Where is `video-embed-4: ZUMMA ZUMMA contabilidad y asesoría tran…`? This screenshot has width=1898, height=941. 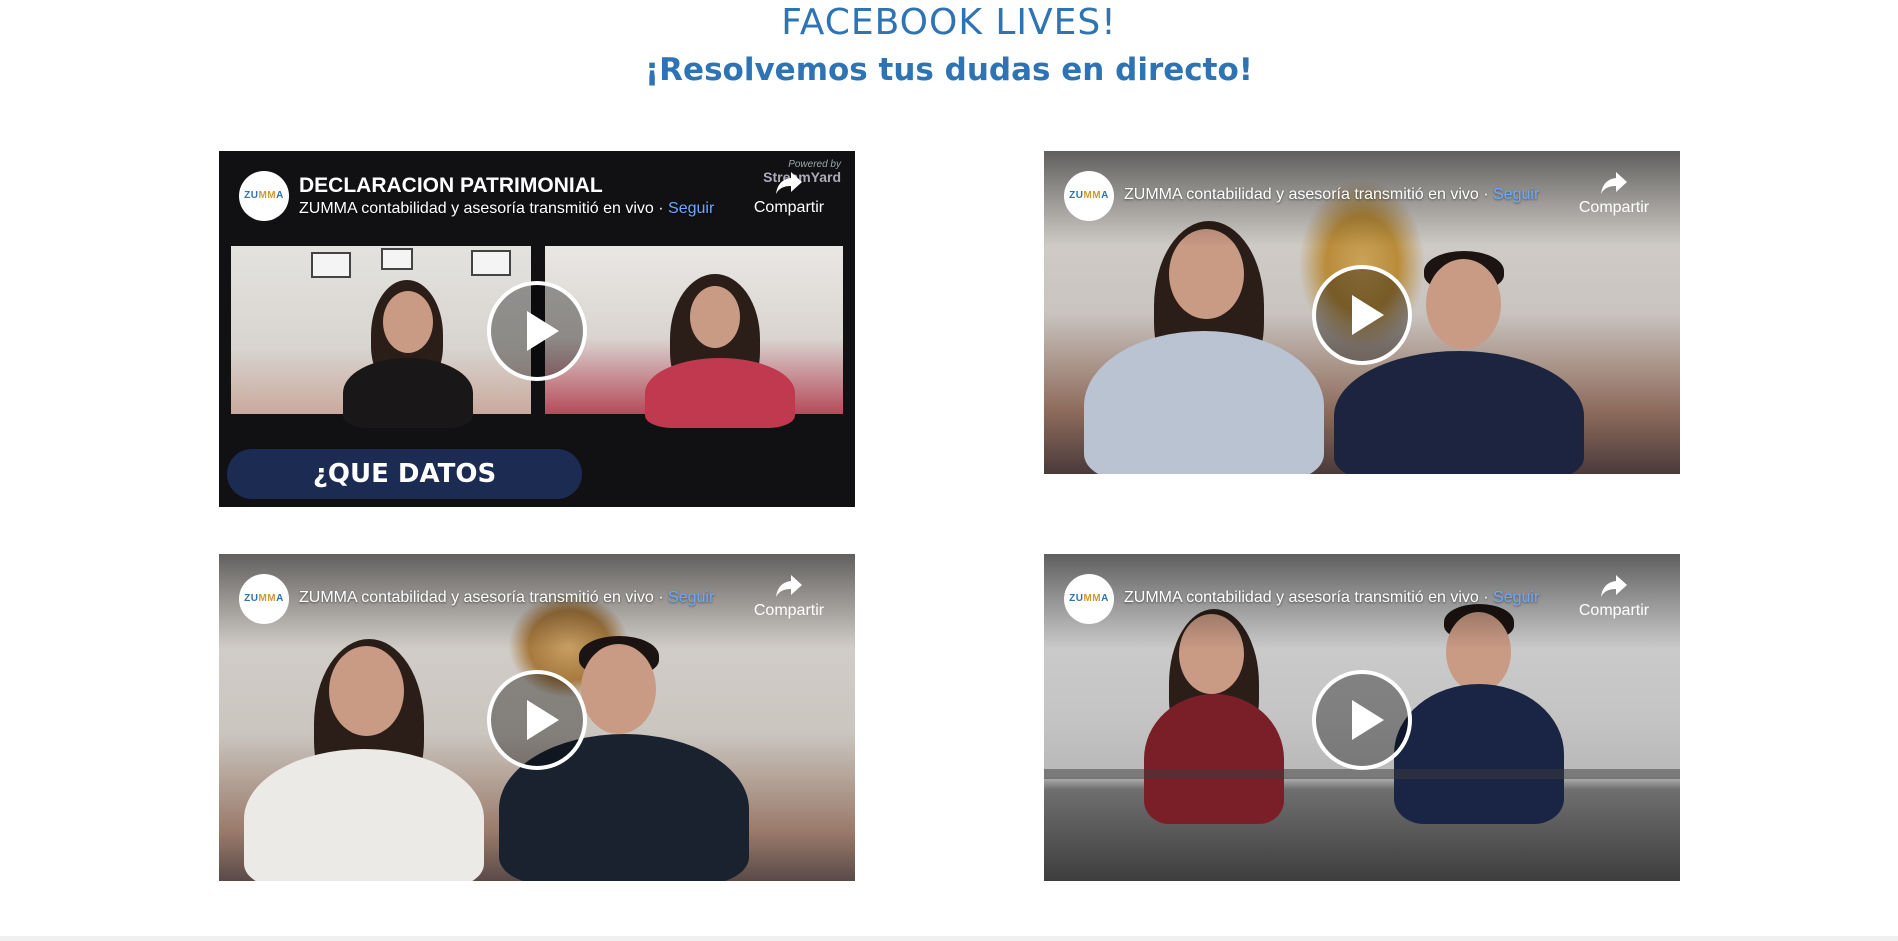 video-embed-4: ZUMMA ZUMMA contabilidad y asesoría tran… is located at coordinates (1362, 717).